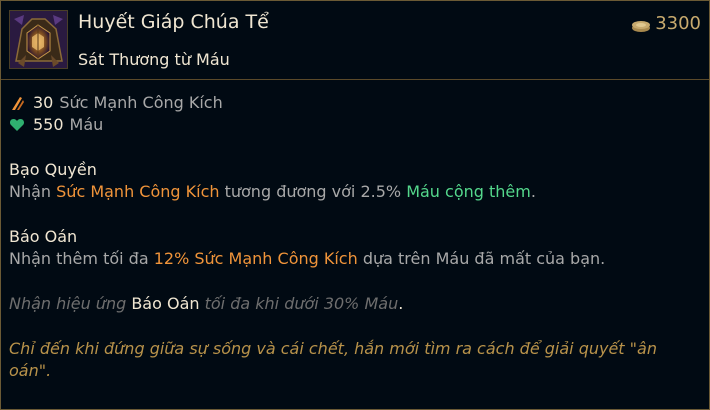  I want to click on attack-damage-icon, so click(17, 103).